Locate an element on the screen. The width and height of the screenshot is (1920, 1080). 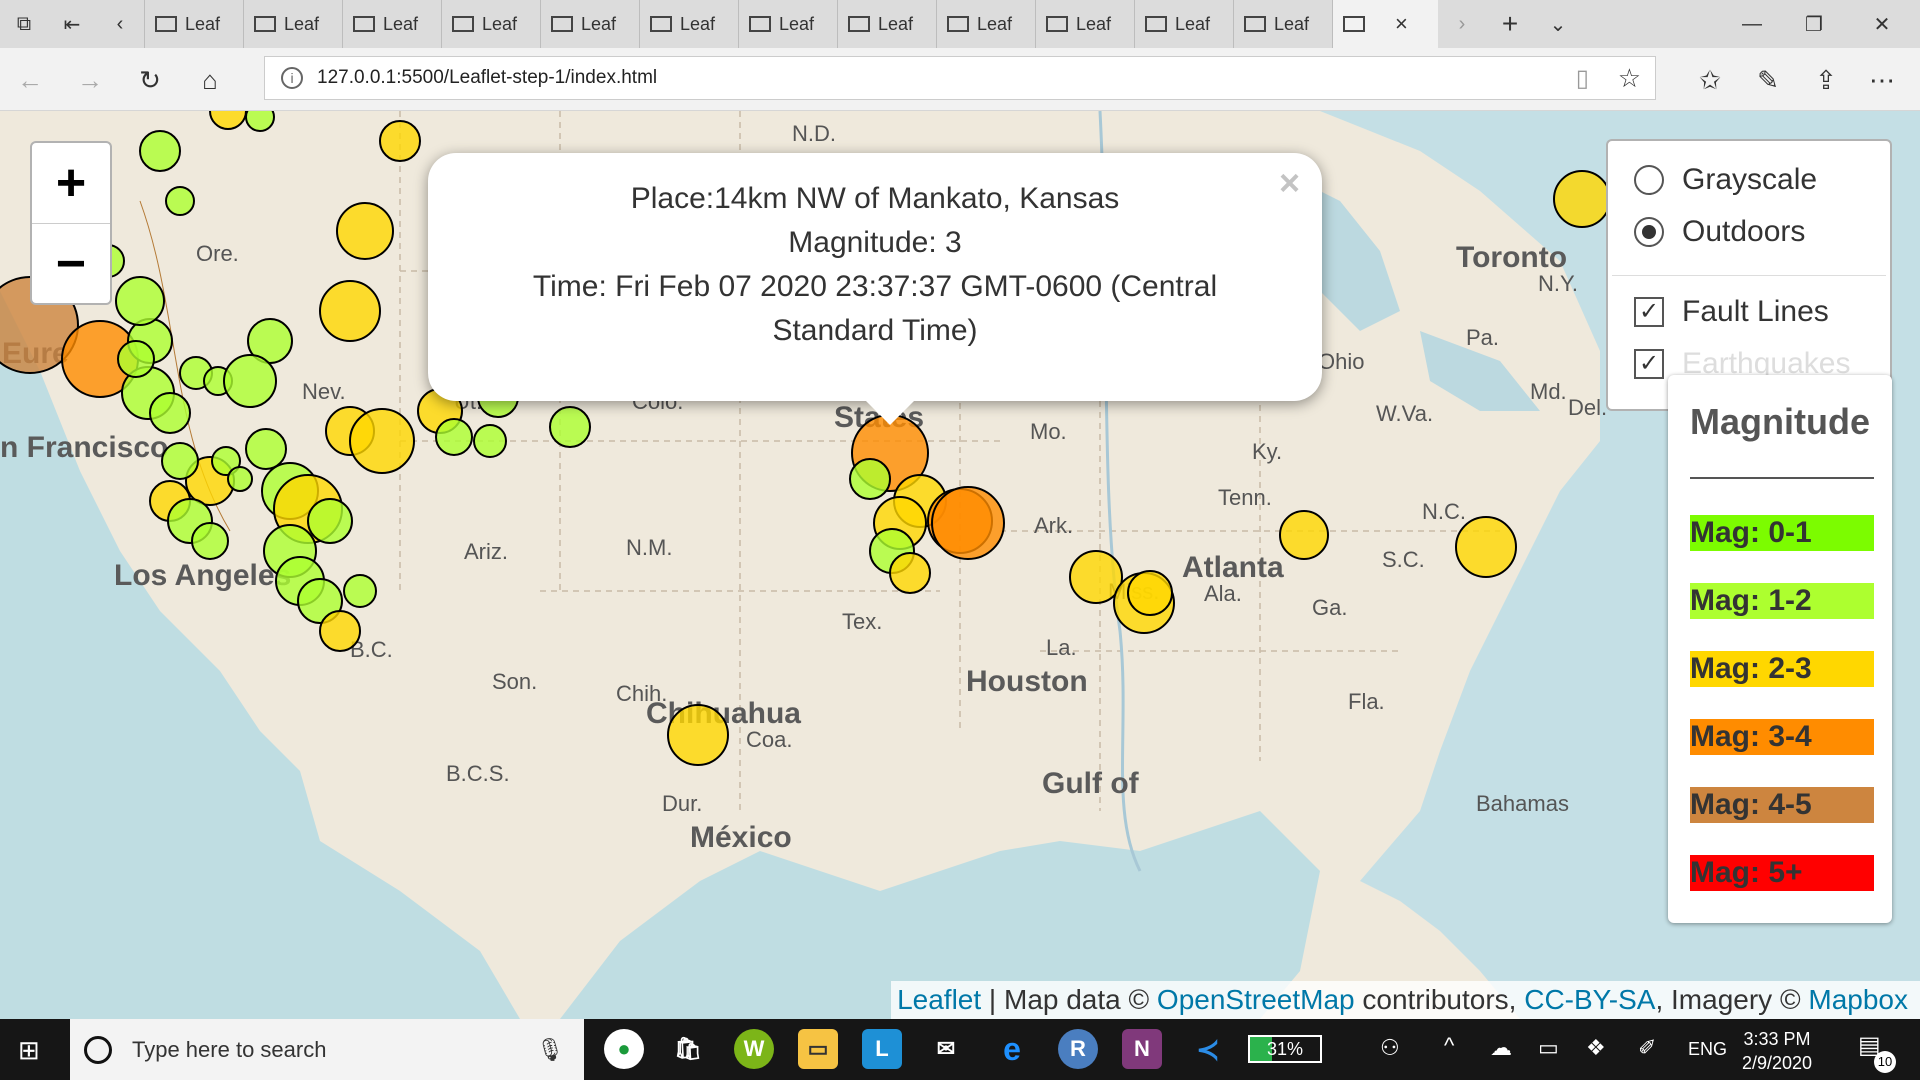
file-explorer-icon: ▭ is located at coordinates (818, 1049).